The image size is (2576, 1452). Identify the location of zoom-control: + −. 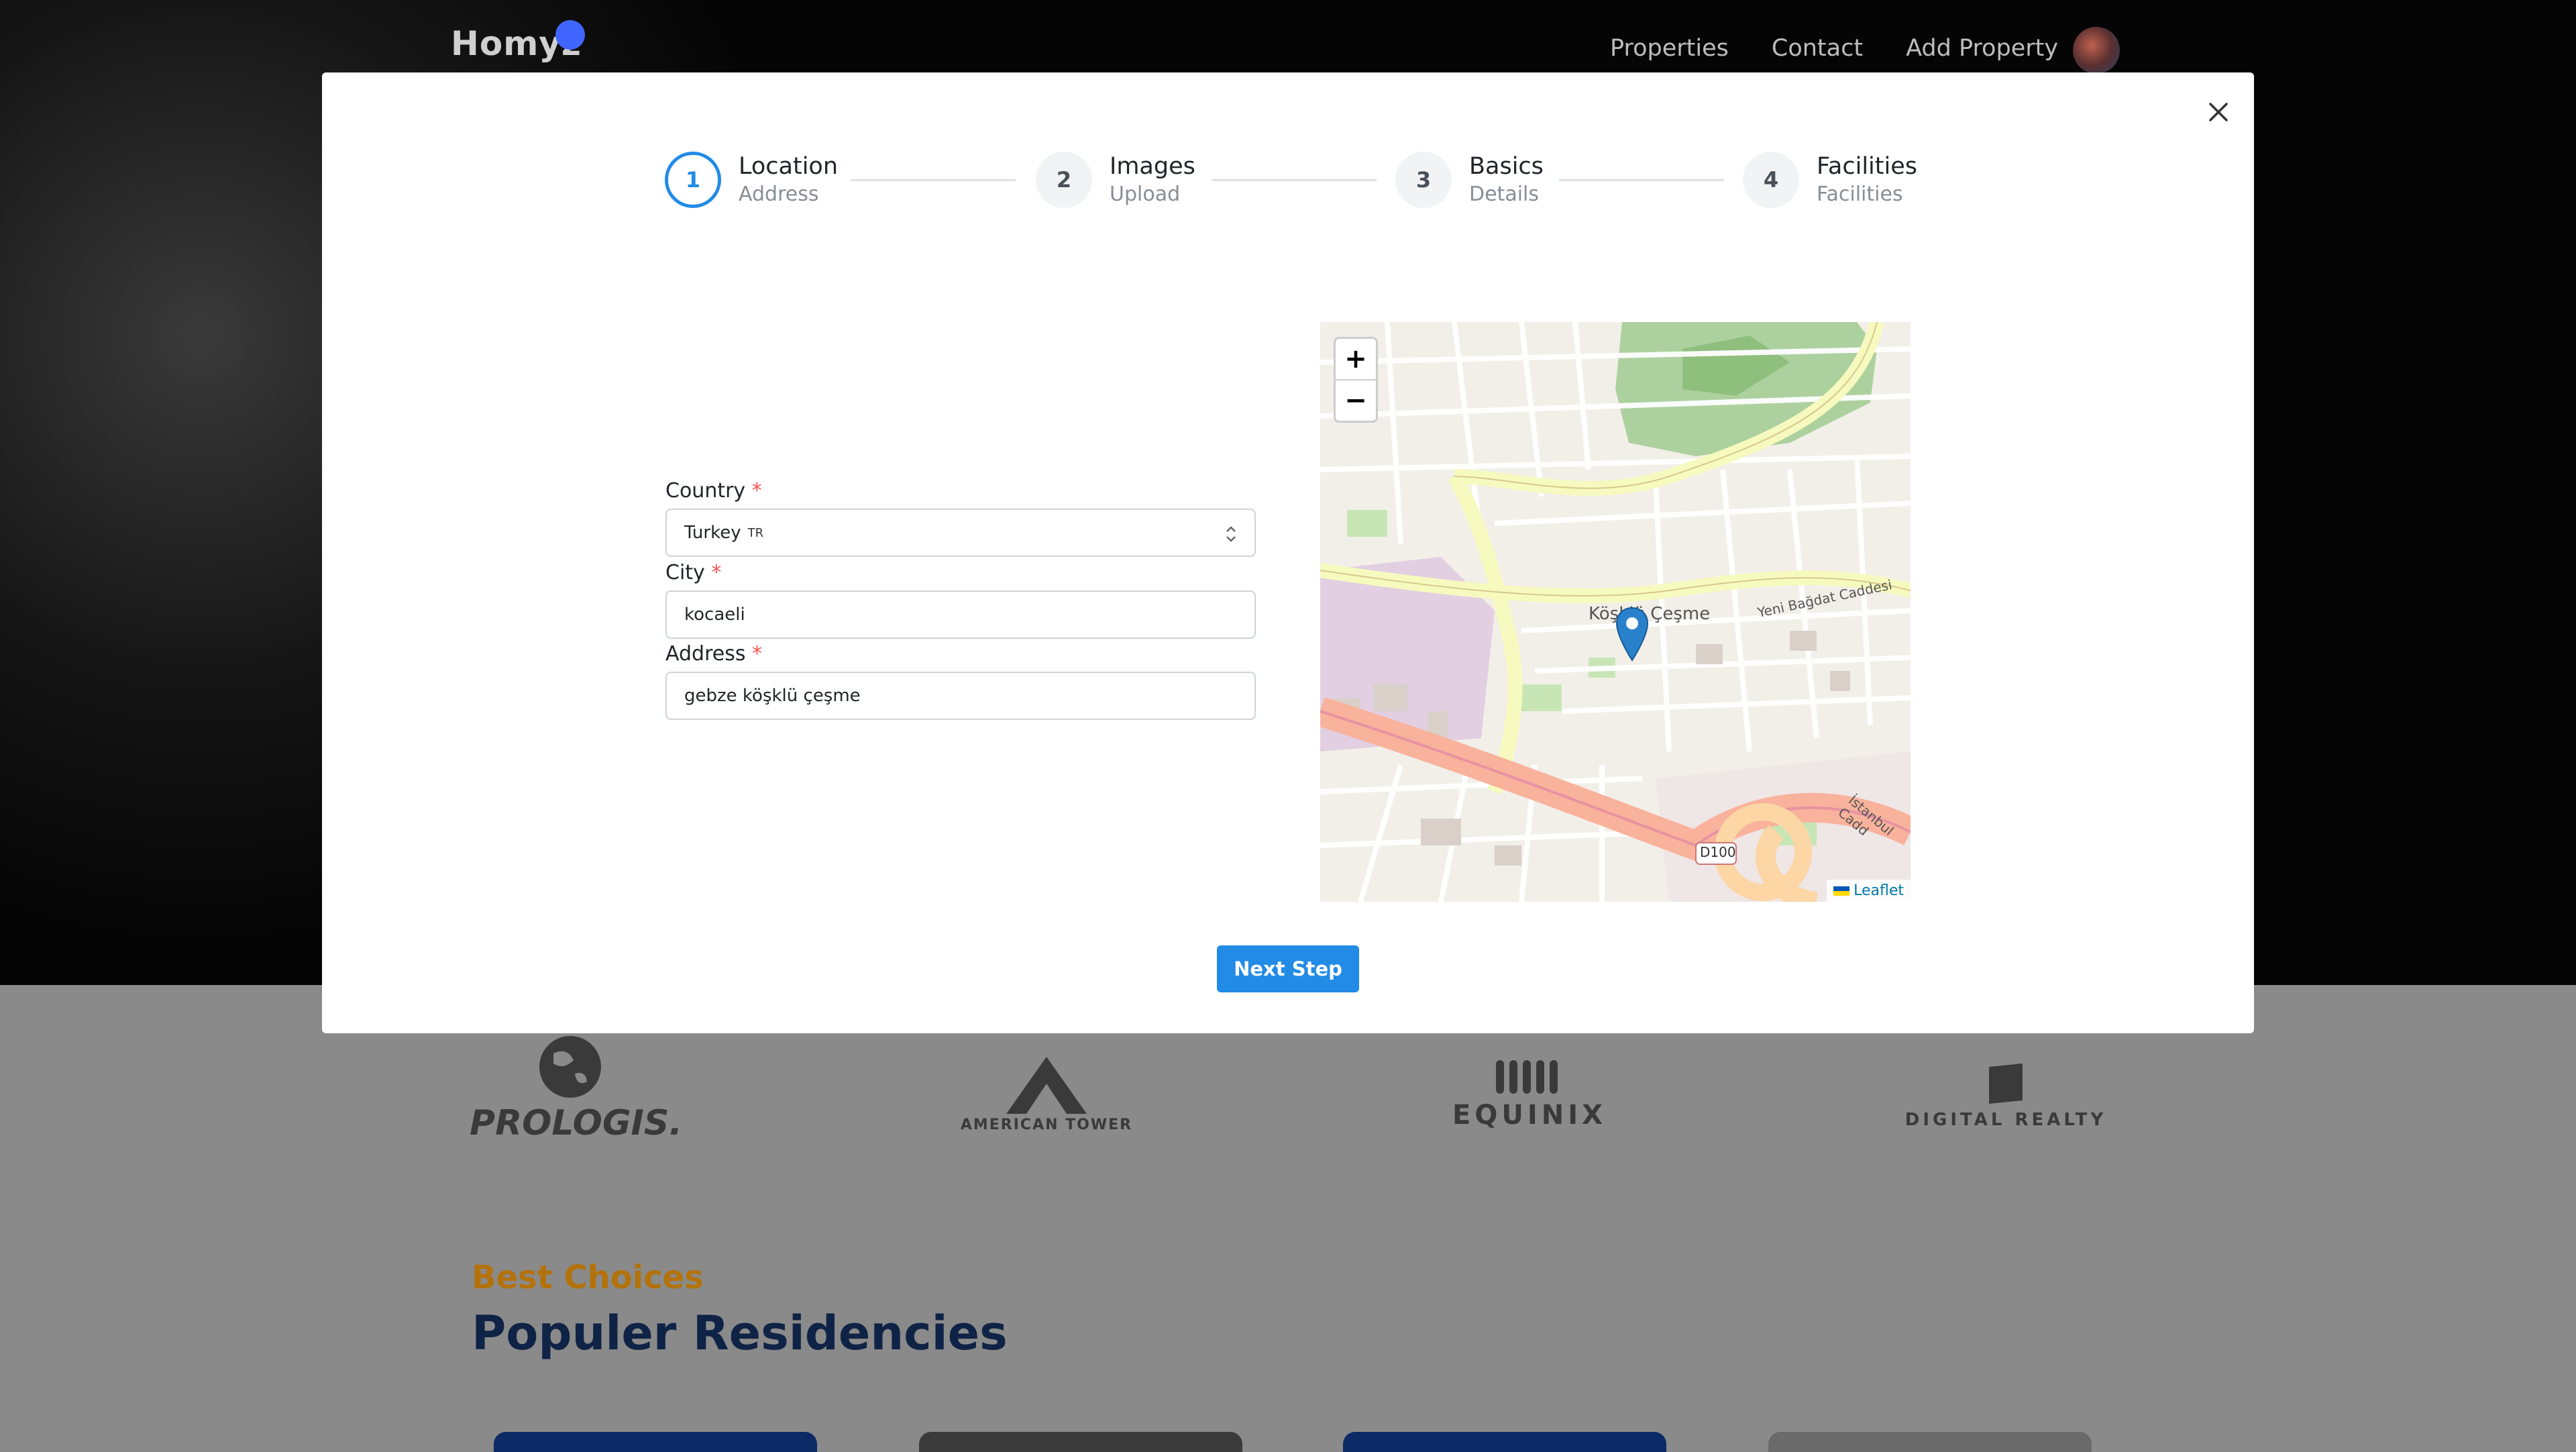
(1356, 380).